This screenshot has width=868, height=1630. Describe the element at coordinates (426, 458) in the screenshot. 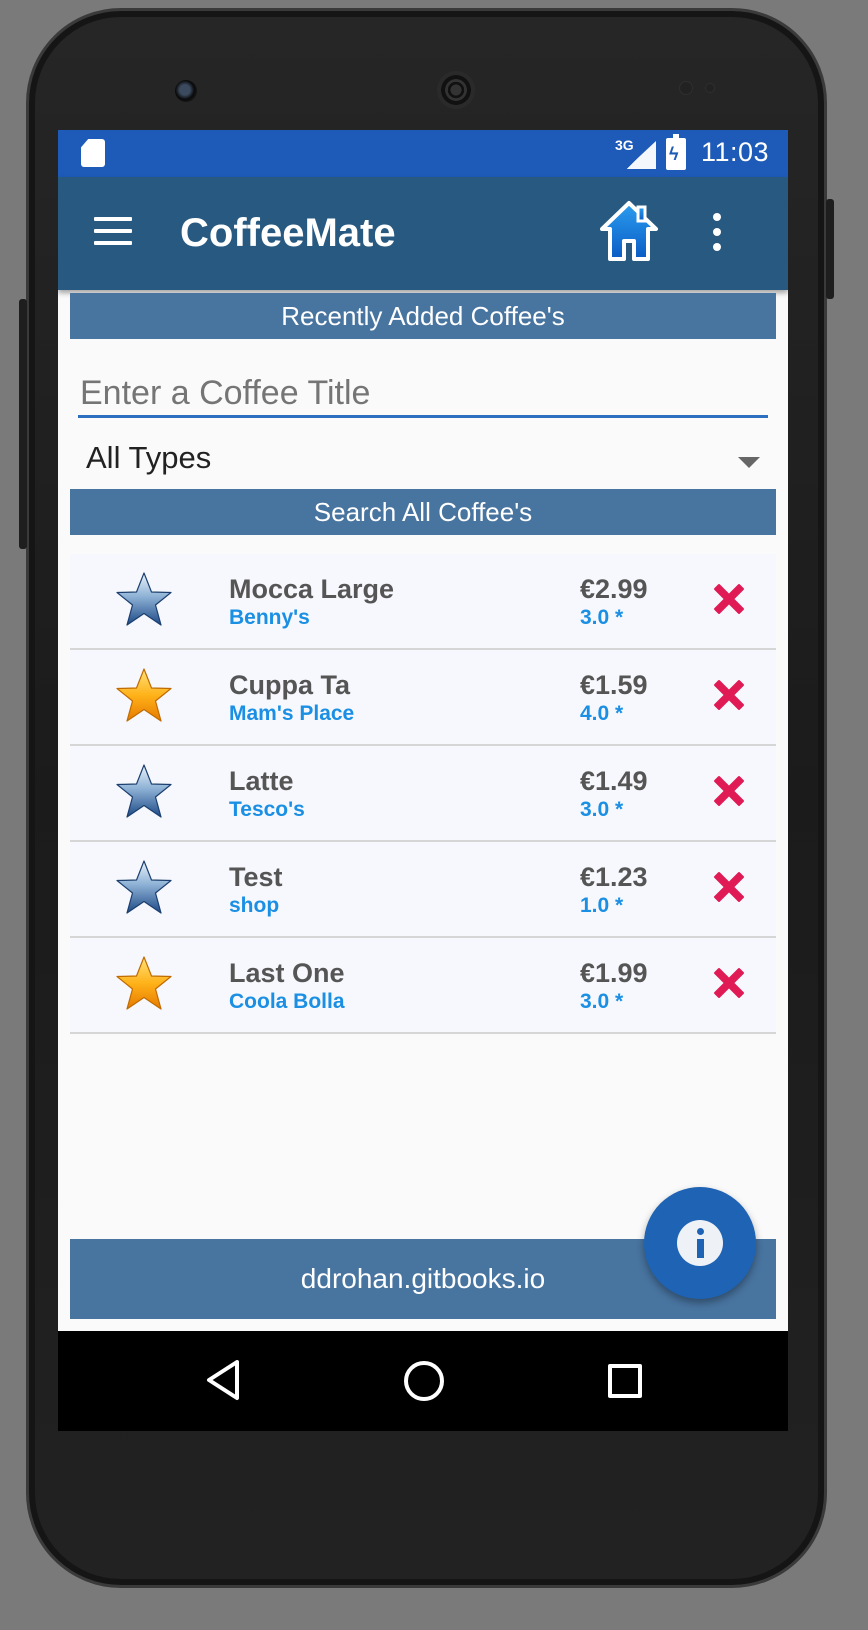

I see `coffee-type-dropdown: All Types` at that location.